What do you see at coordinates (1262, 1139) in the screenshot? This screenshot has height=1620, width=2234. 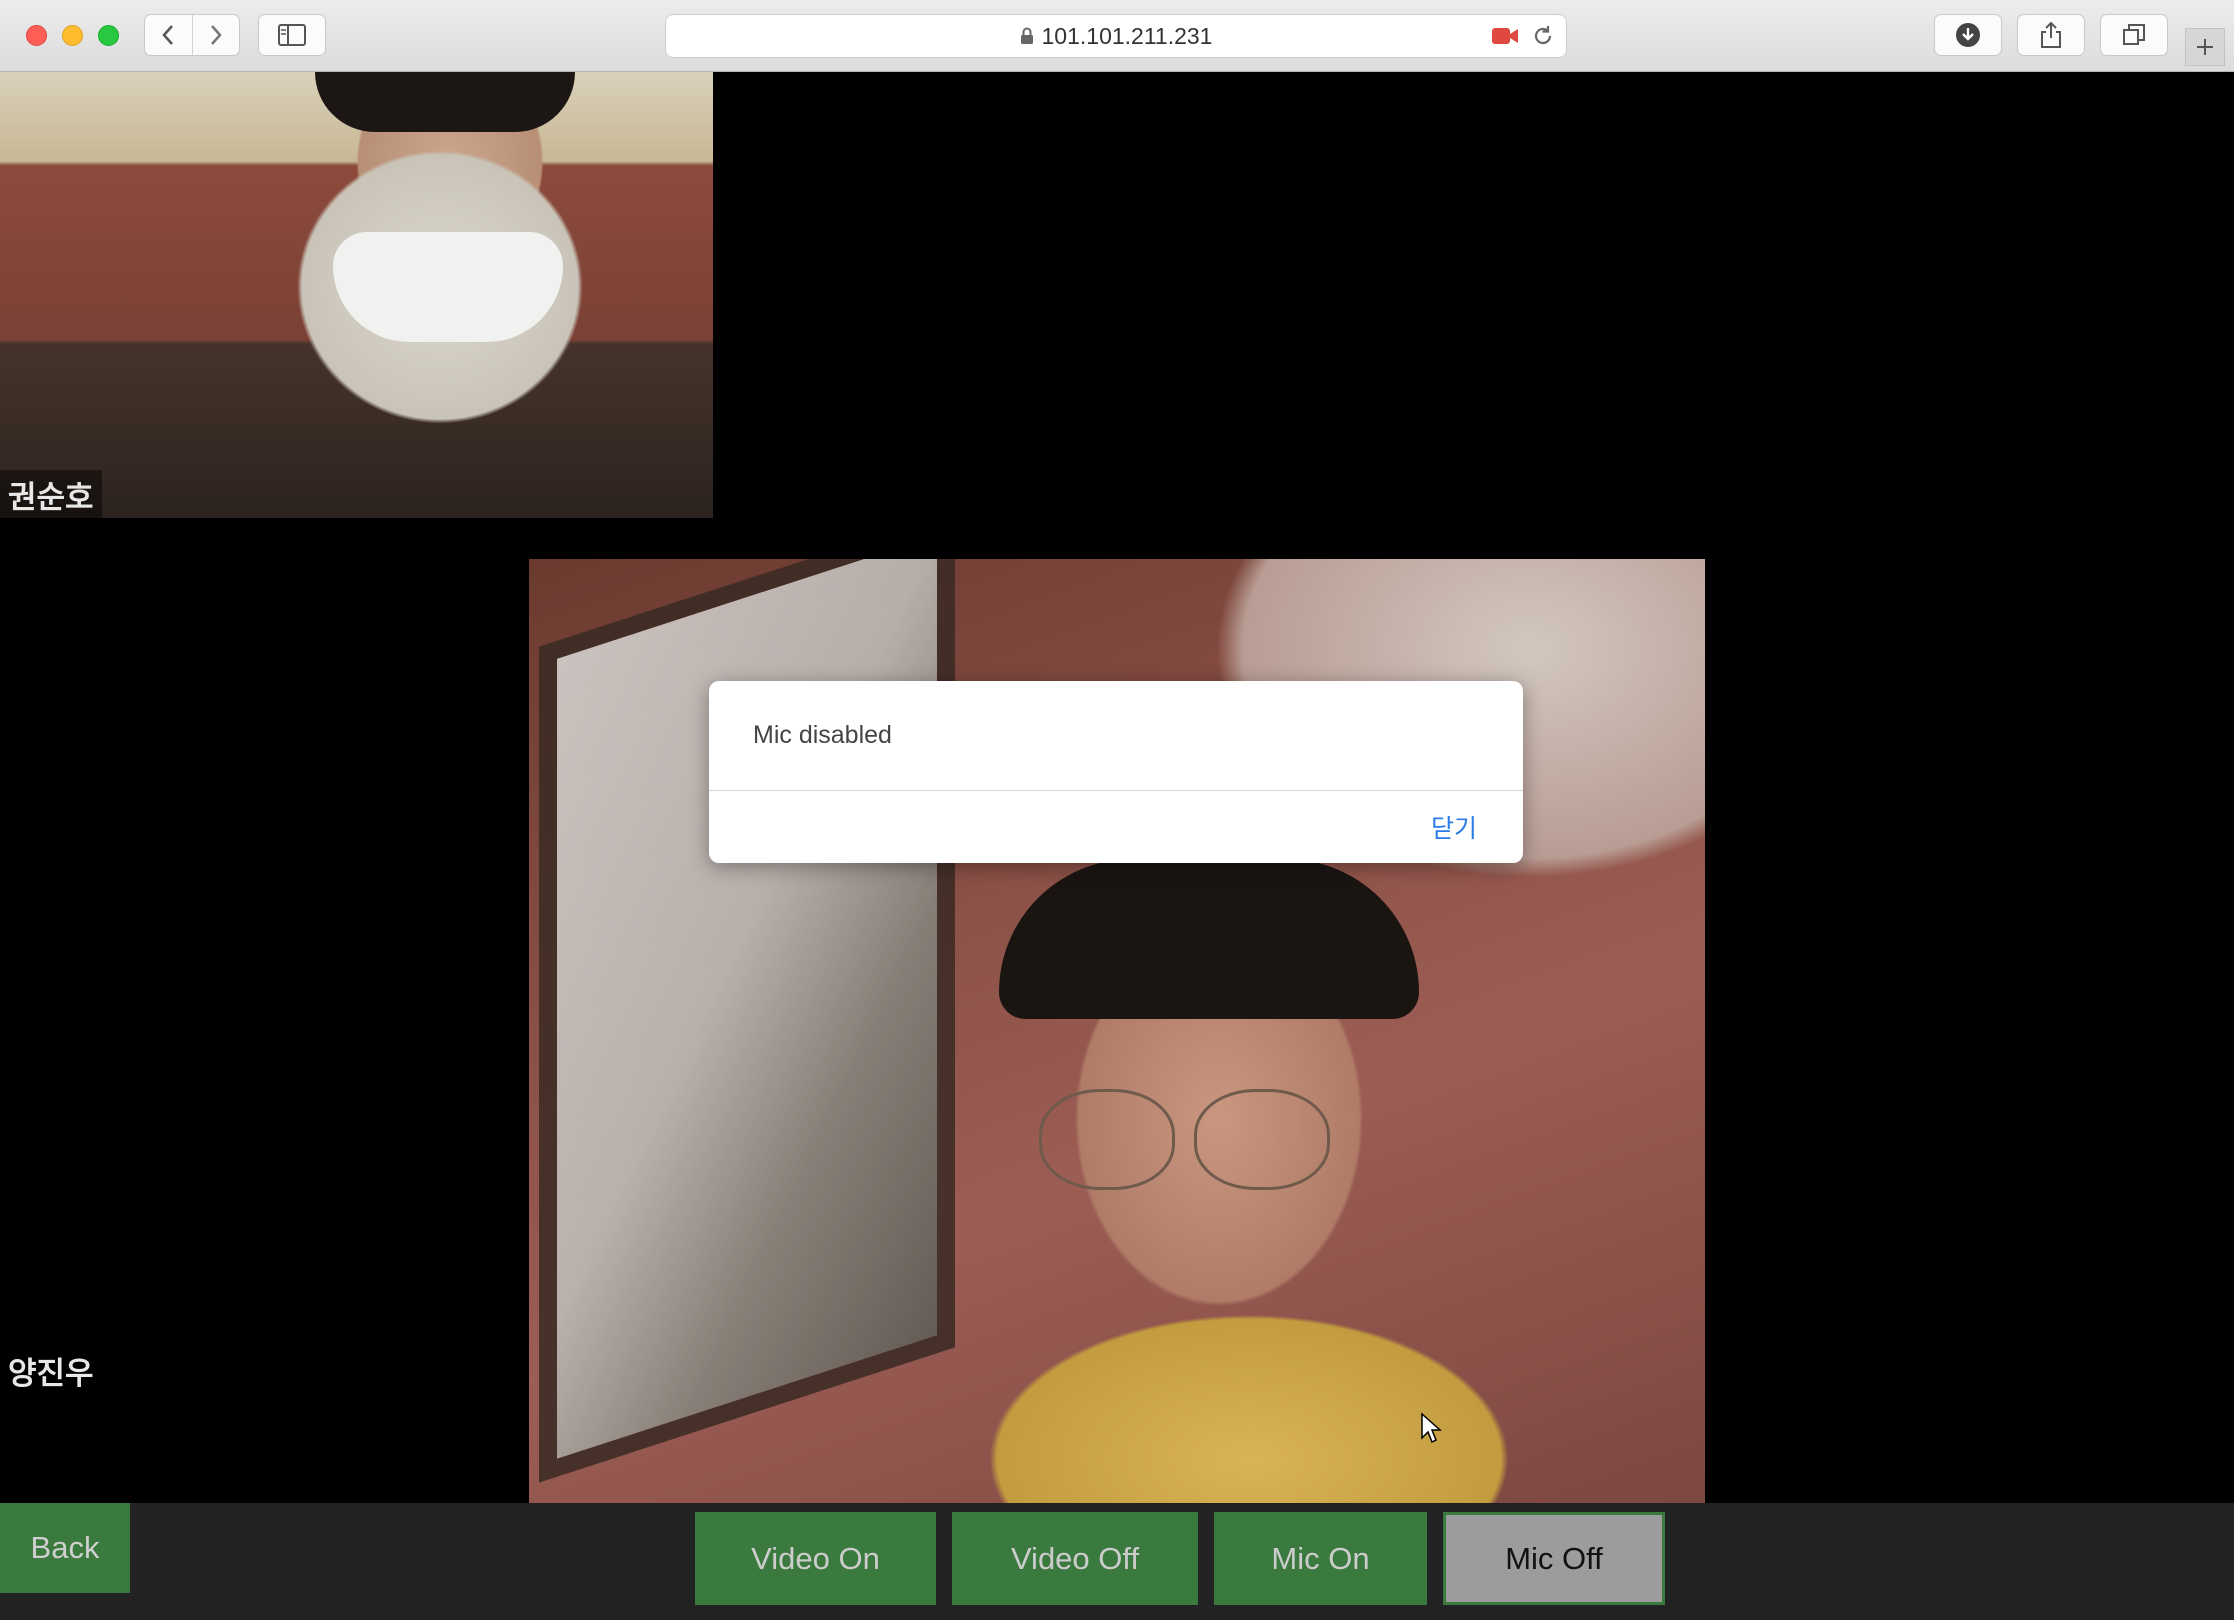 I see `local-video-glasses-right` at bounding box center [1262, 1139].